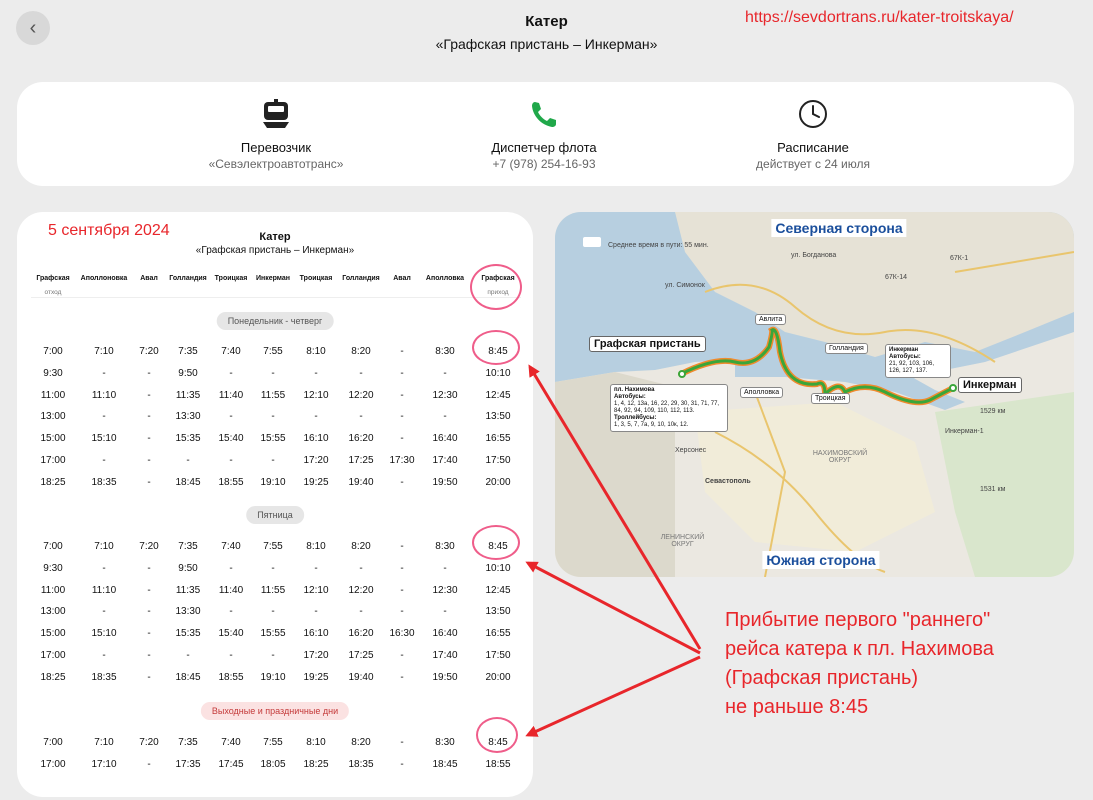 The width and height of the screenshot is (1093, 800). Describe the element at coordinates (544, 114) in the screenshot. I see `phone-icon` at that location.